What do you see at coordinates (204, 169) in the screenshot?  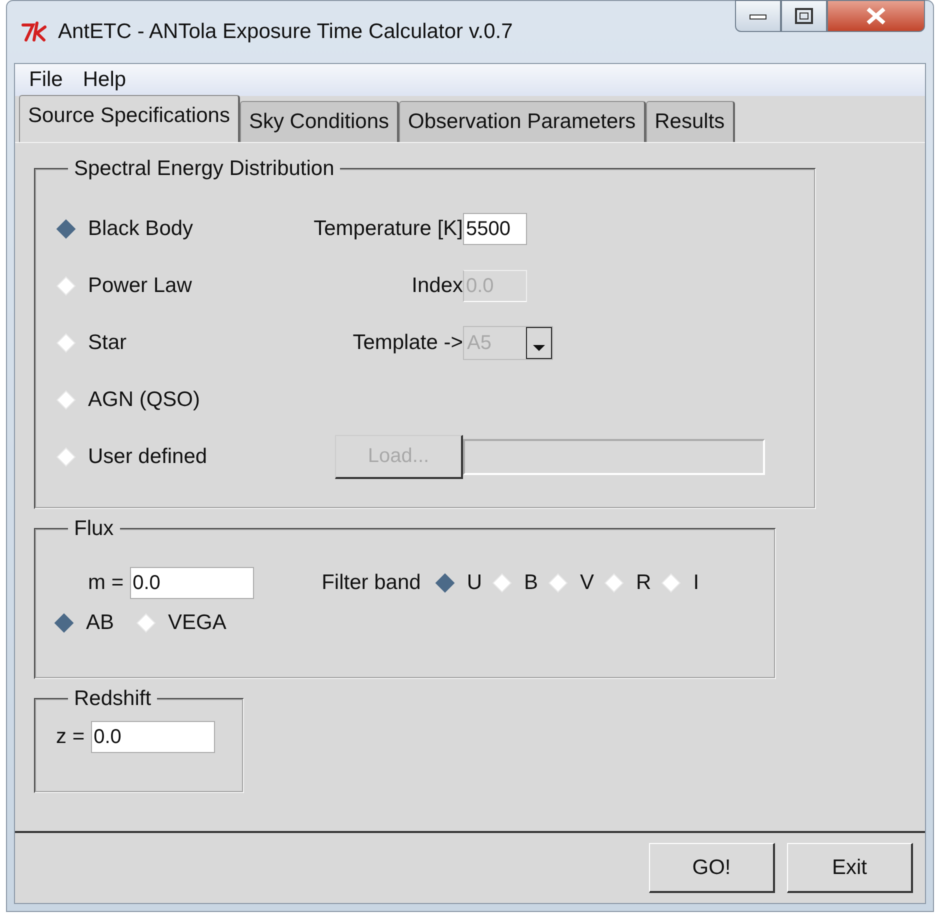 I see `group-title: Spectral Energy Distribution` at bounding box center [204, 169].